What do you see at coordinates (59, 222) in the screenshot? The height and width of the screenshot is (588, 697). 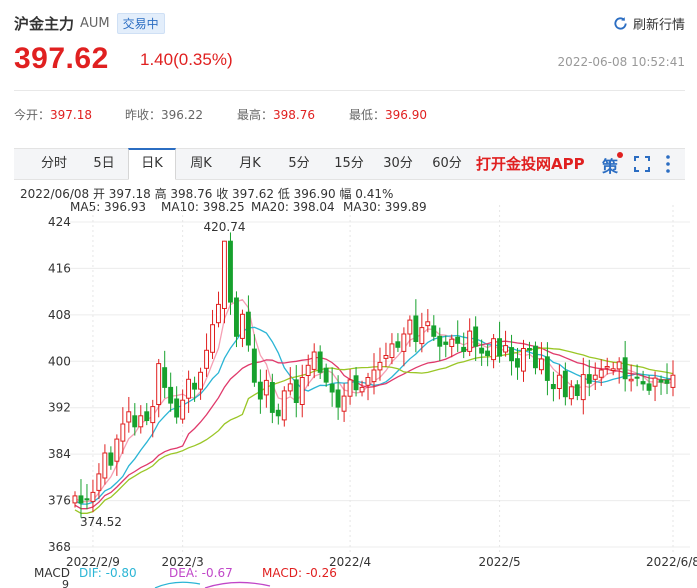 I see `y-tick-label: 424` at bounding box center [59, 222].